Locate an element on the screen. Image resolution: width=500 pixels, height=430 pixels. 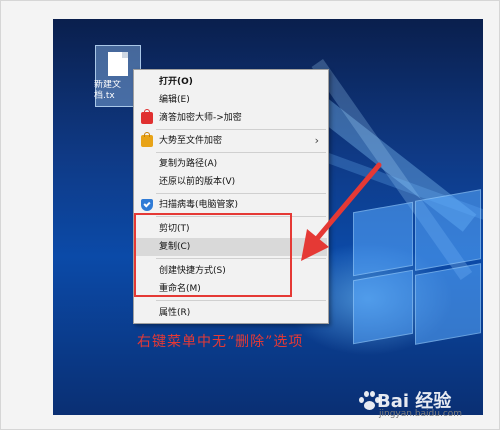
menu-item-edit: 编辑(E) is located at coordinates (231, 100).